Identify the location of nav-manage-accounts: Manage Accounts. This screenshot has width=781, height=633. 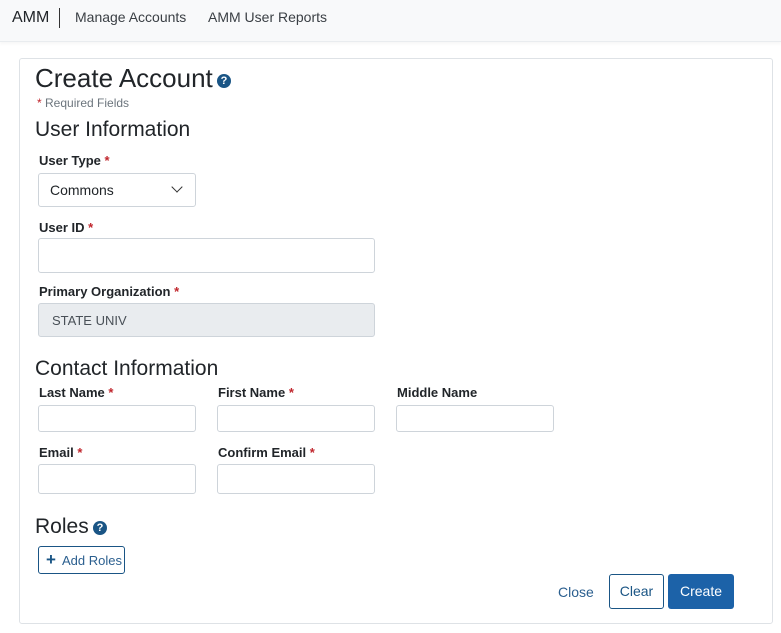
(130, 17).